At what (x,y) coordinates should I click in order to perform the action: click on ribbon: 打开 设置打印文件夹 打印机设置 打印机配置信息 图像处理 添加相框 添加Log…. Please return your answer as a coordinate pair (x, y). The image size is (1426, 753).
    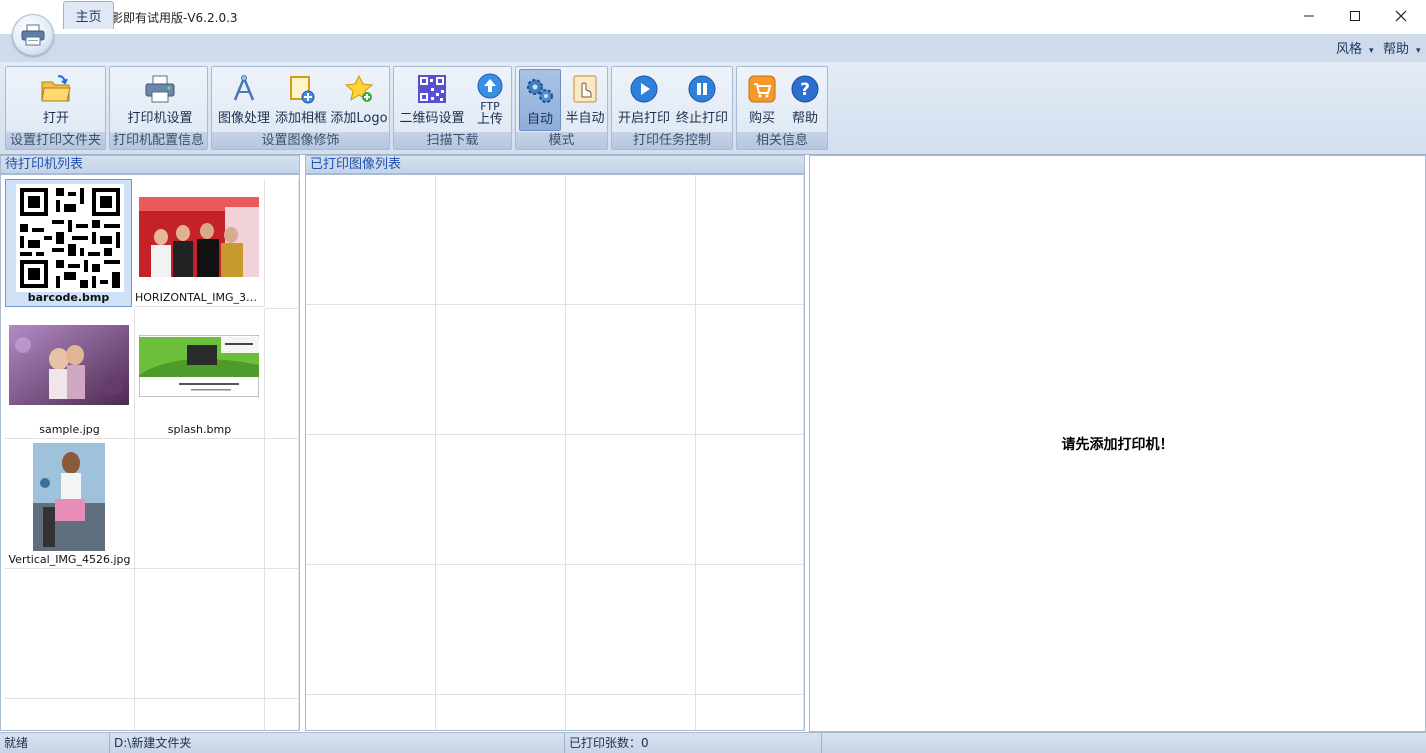
    Looking at the image, I should click on (713, 108).